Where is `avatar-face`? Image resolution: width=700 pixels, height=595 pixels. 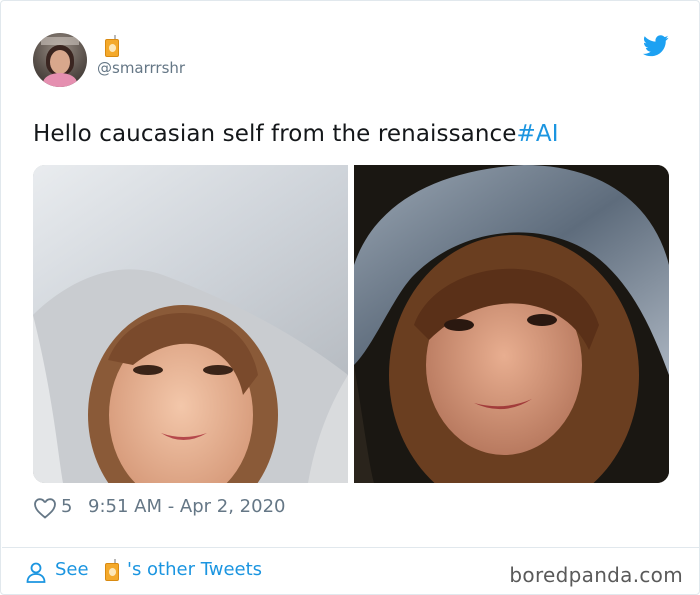
avatar-face is located at coordinates (60, 62).